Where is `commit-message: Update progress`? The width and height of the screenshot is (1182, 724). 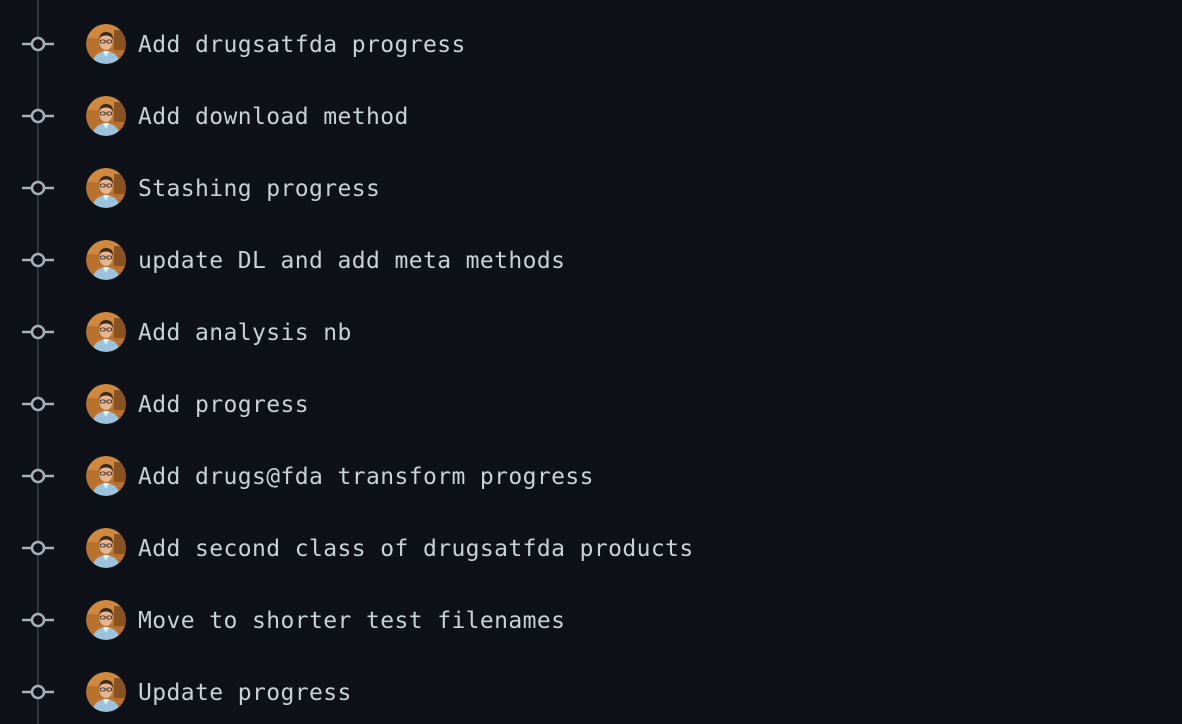
commit-message: Update progress is located at coordinates (245, 693).